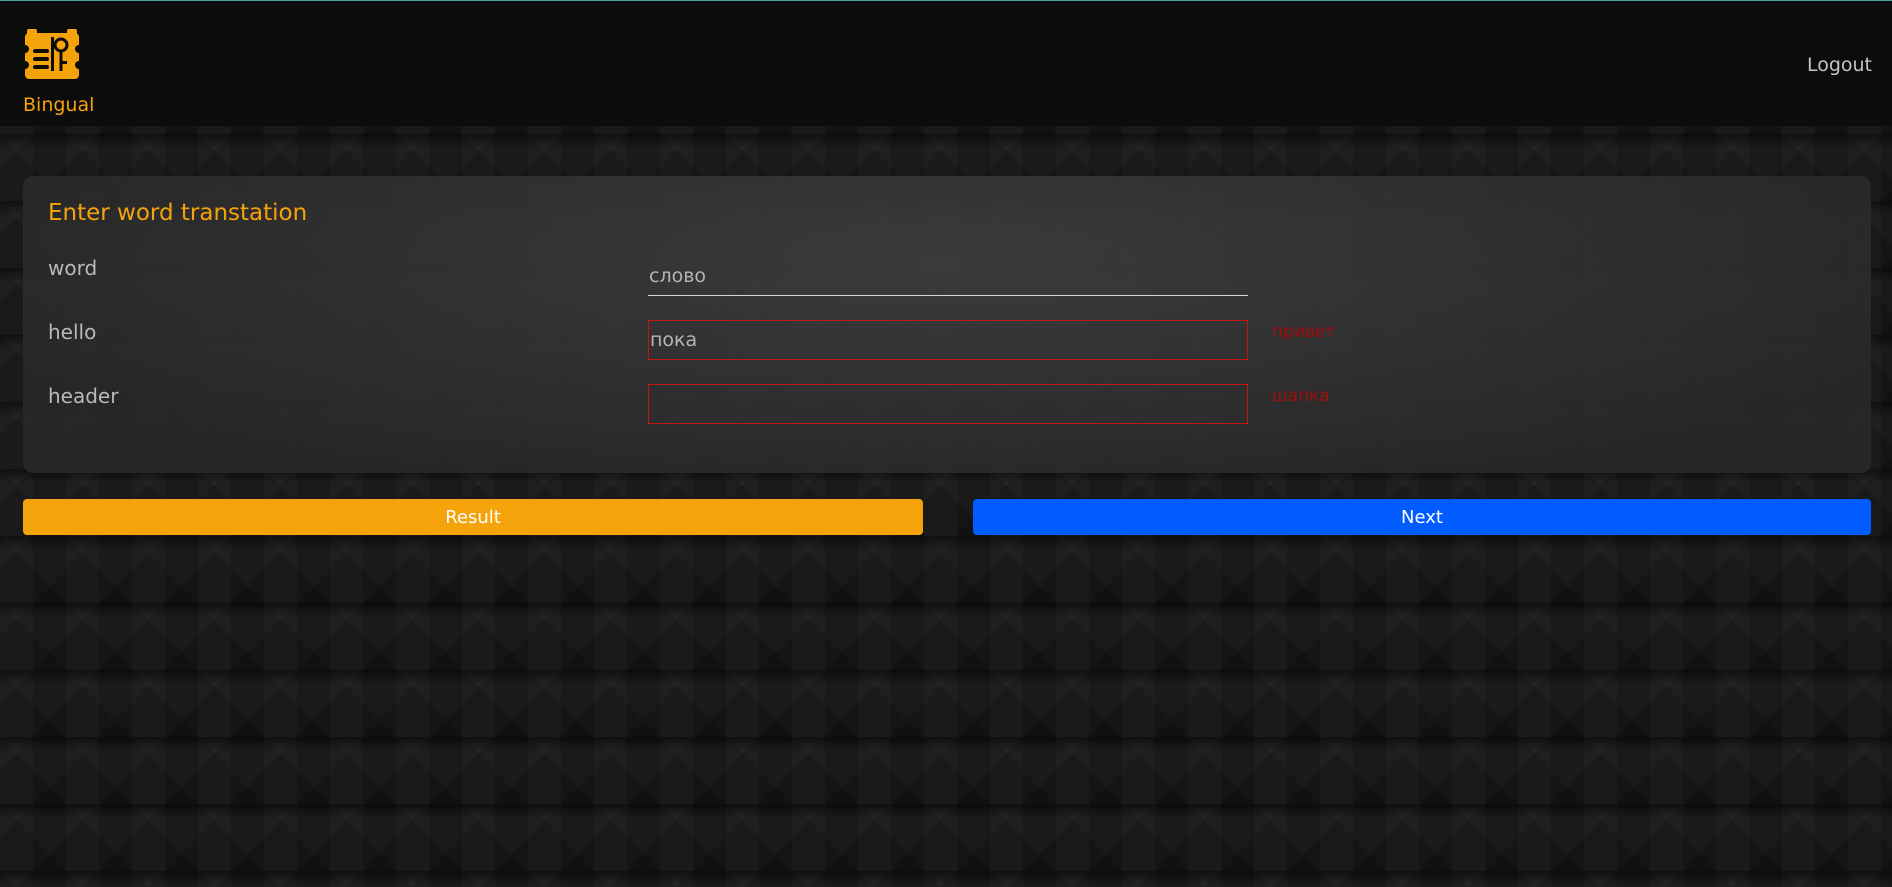  What do you see at coordinates (52, 54) in the screenshot?
I see `bingual-logo-icon` at bounding box center [52, 54].